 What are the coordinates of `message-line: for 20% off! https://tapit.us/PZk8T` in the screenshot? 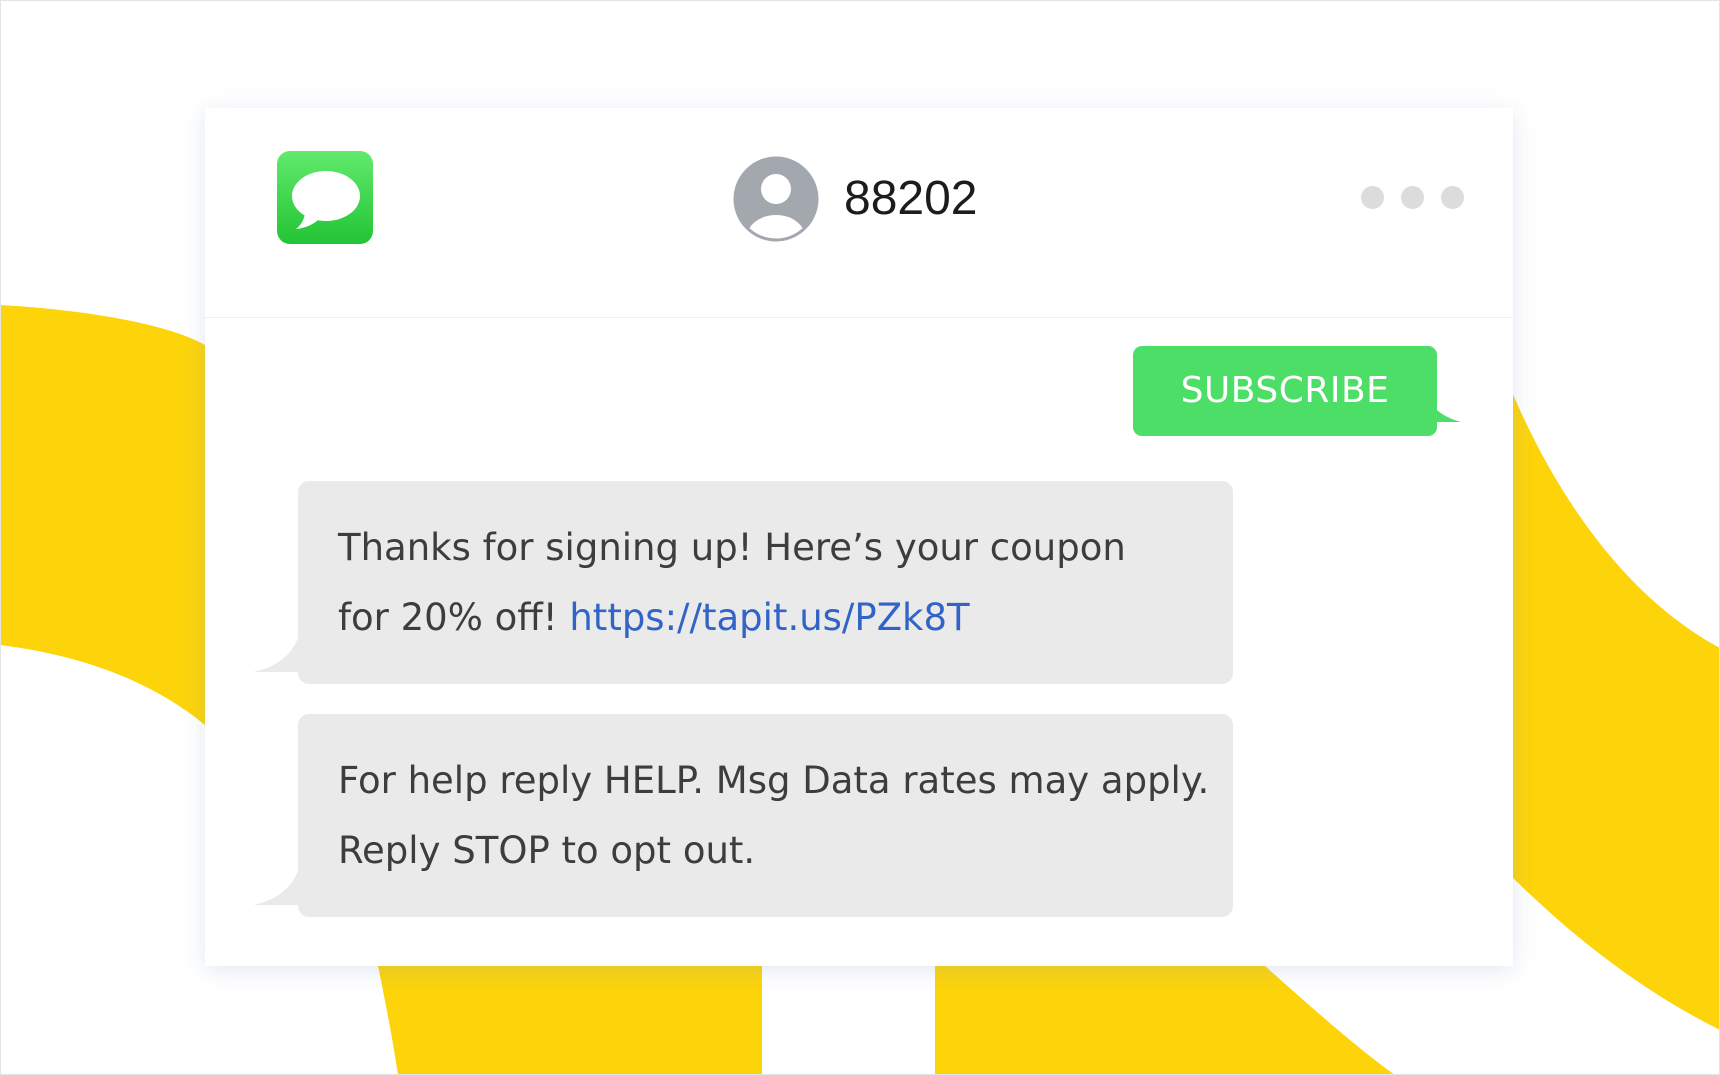 It's located at (778, 618).